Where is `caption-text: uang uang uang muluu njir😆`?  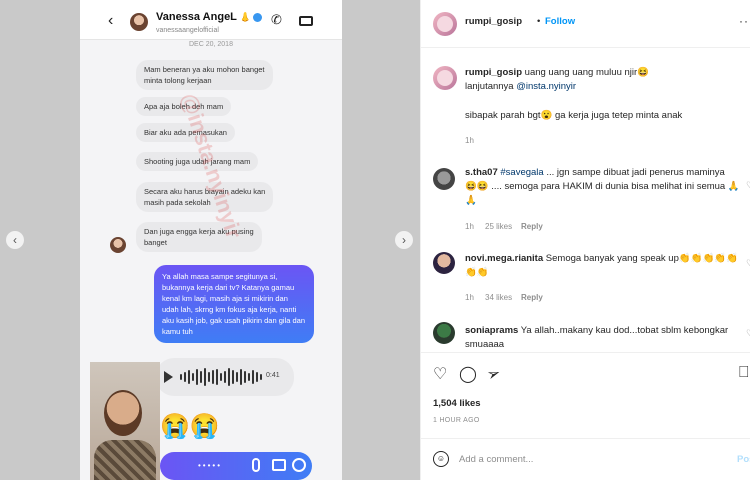
caption-text: uang uang uang muluu njir😆 is located at coordinates (586, 72).